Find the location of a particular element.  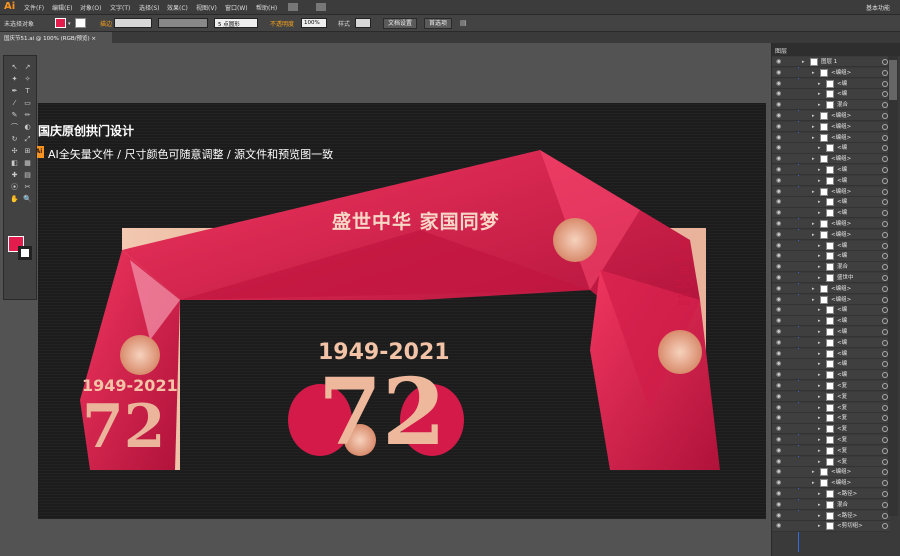

magic-wand-icon: ✦ is located at coordinates (14, 79).